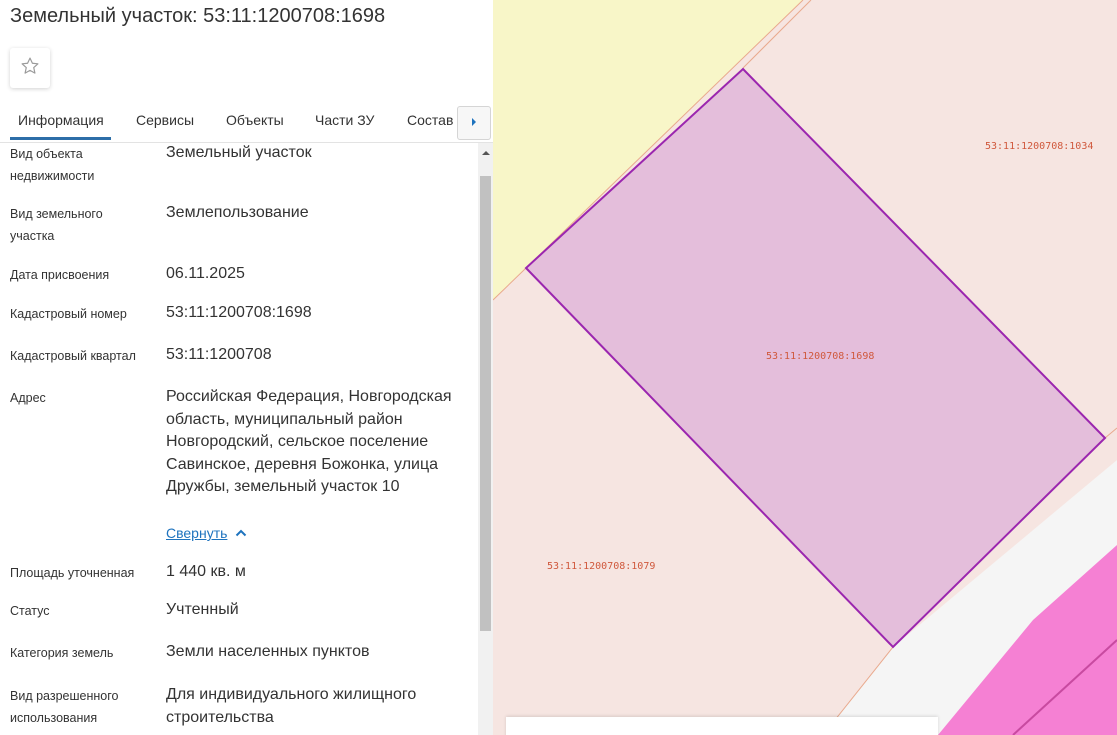  I want to click on parcel-label-1079: 53:11:1200708:1079, so click(601, 566).